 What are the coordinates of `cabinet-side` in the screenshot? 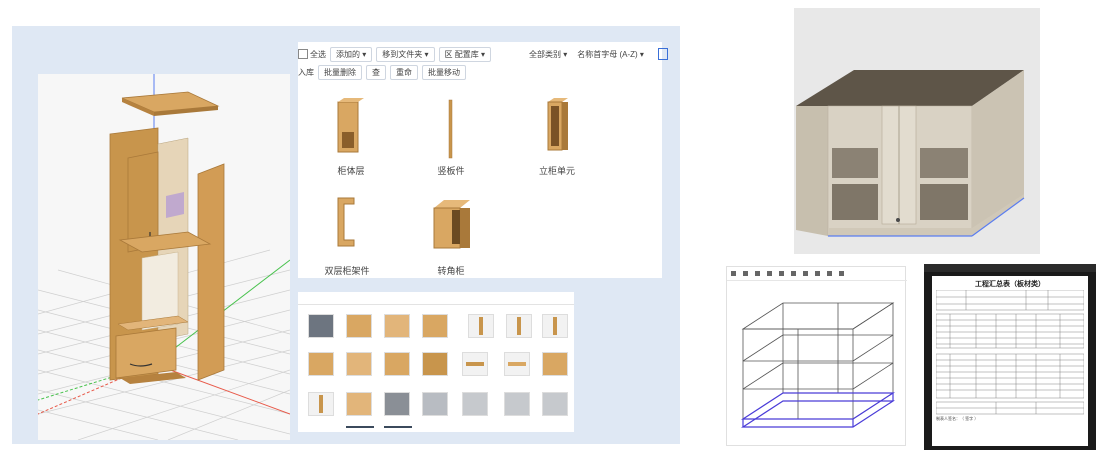 It's located at (812, 171).